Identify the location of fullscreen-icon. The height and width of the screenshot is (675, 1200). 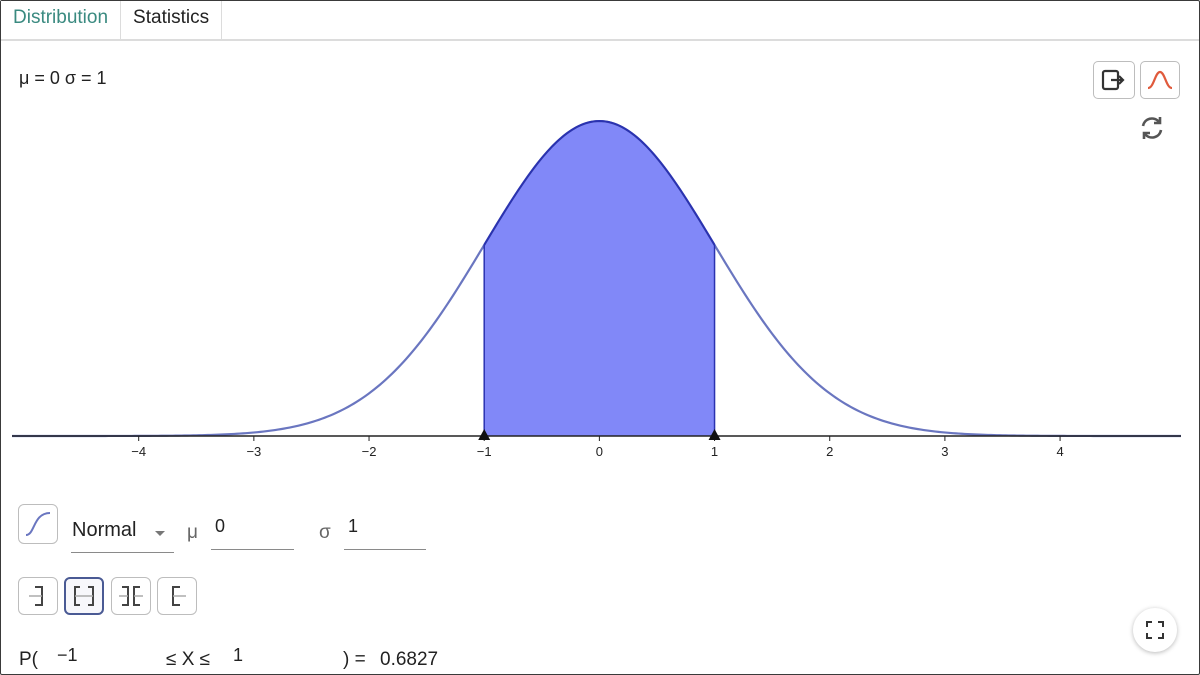
(1155, 630).